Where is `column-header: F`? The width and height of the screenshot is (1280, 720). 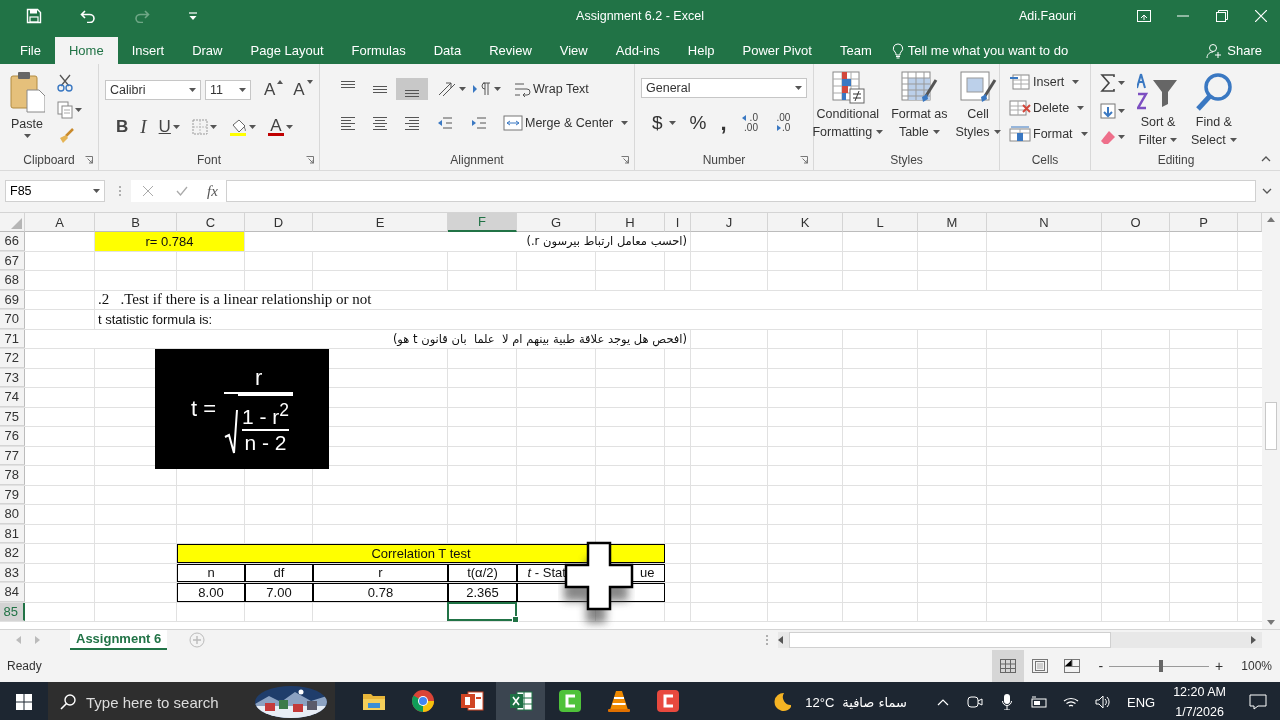 column-header: F is located at coordinates (482, 222).